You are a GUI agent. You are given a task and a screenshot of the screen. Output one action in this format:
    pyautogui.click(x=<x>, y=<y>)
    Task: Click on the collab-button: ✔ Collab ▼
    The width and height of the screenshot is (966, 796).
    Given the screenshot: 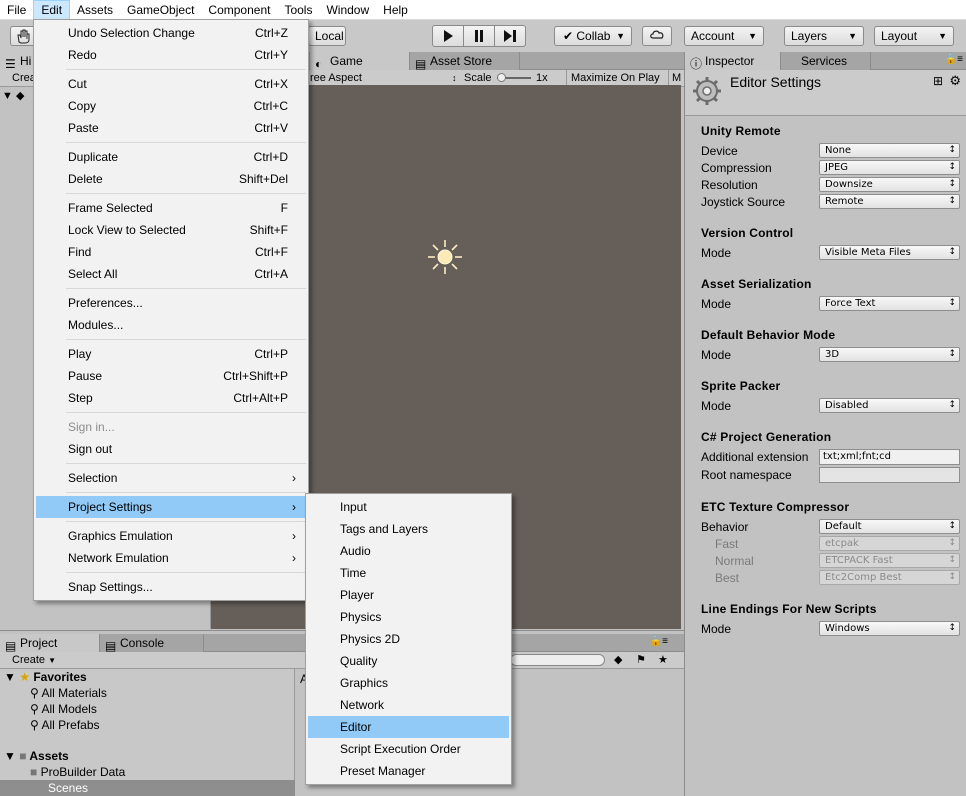 What is the action you would take?
    pyautogui.click(x=593, y=36)
    